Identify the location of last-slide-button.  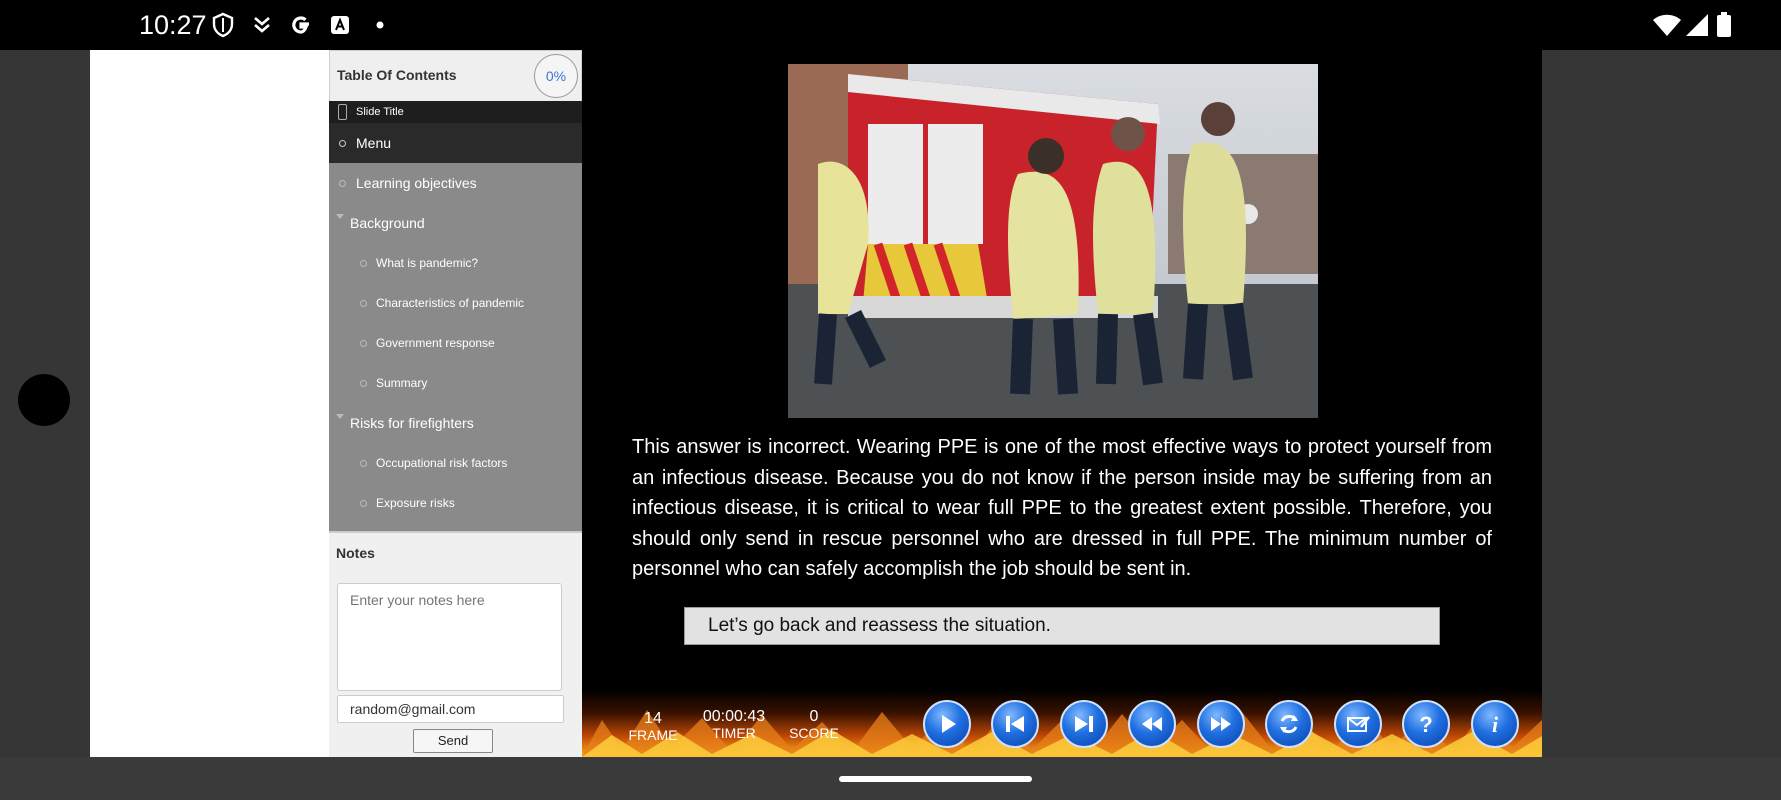
(1084, 724).